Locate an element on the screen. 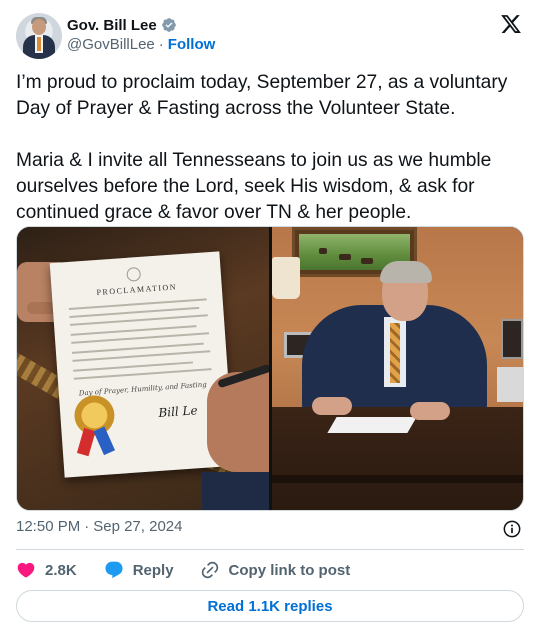 The image size is (540, 637). reply-button: Reply is located at coordinates (139, 570).